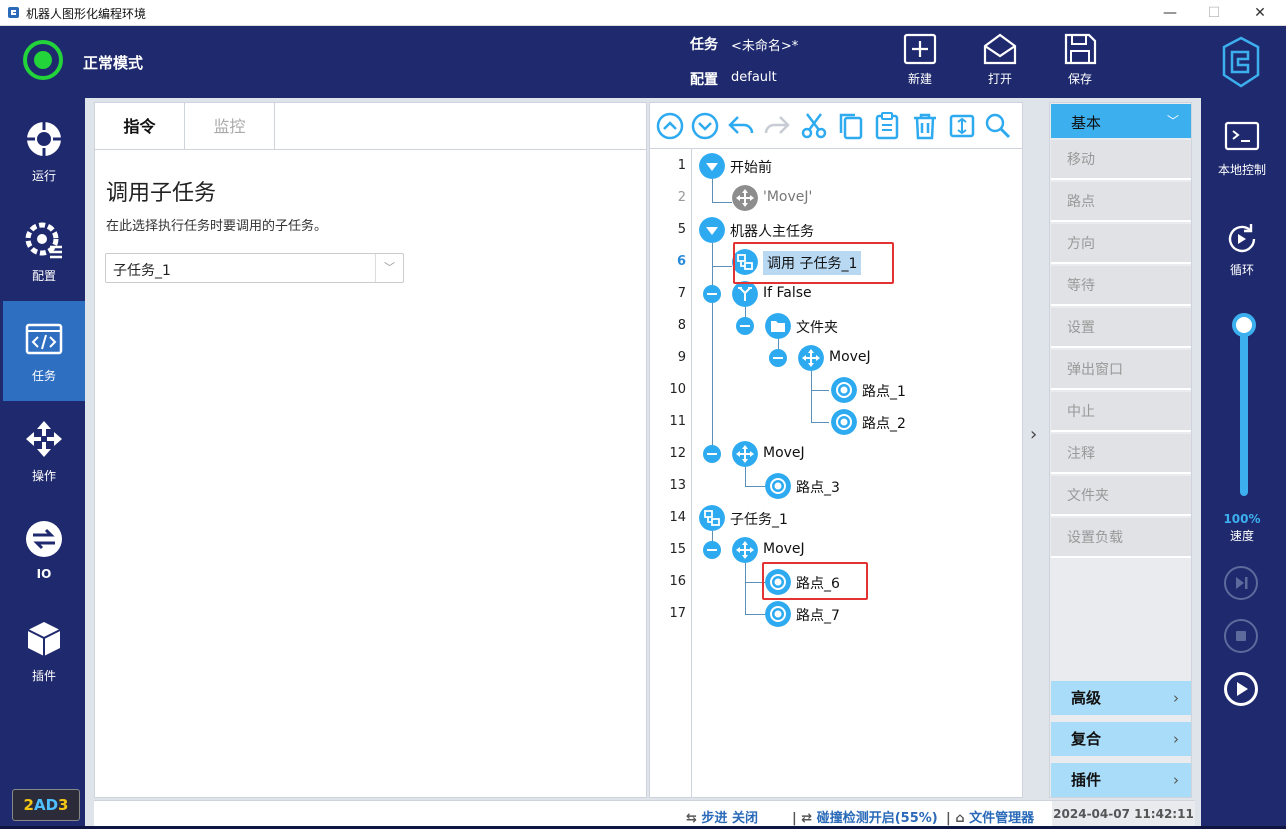  Describe the element at coordinates (999, 79) in the screenshot. I see `open-label: 打开` at that location.